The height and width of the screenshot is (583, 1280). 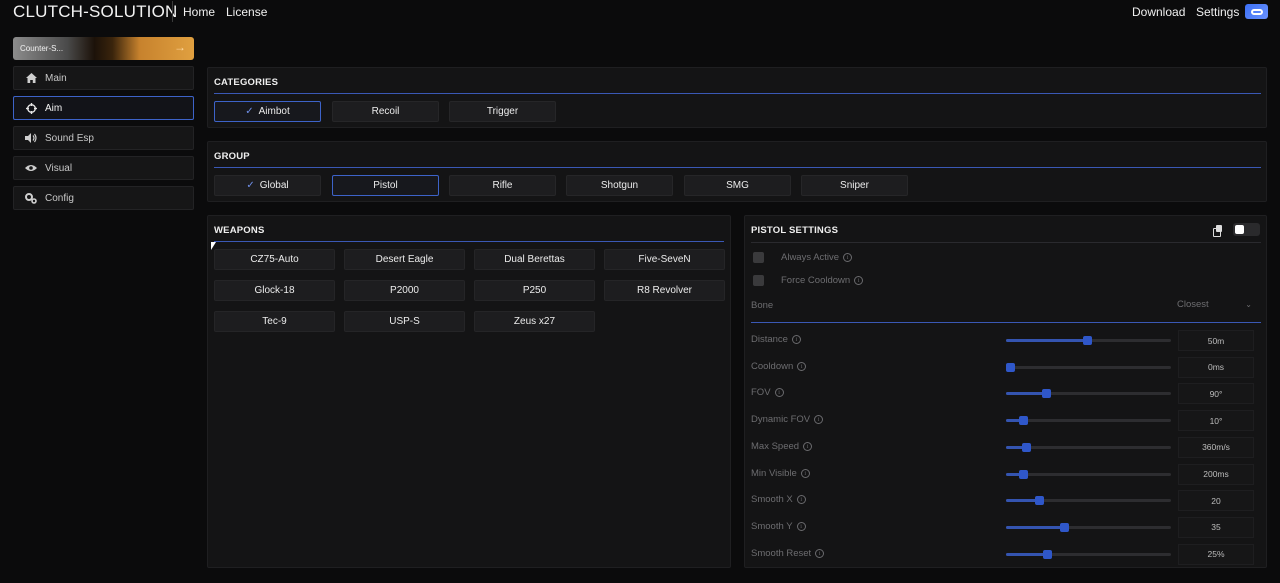 I want to click on bone-select: Closest ⌄, so click(x=1213, y=304).